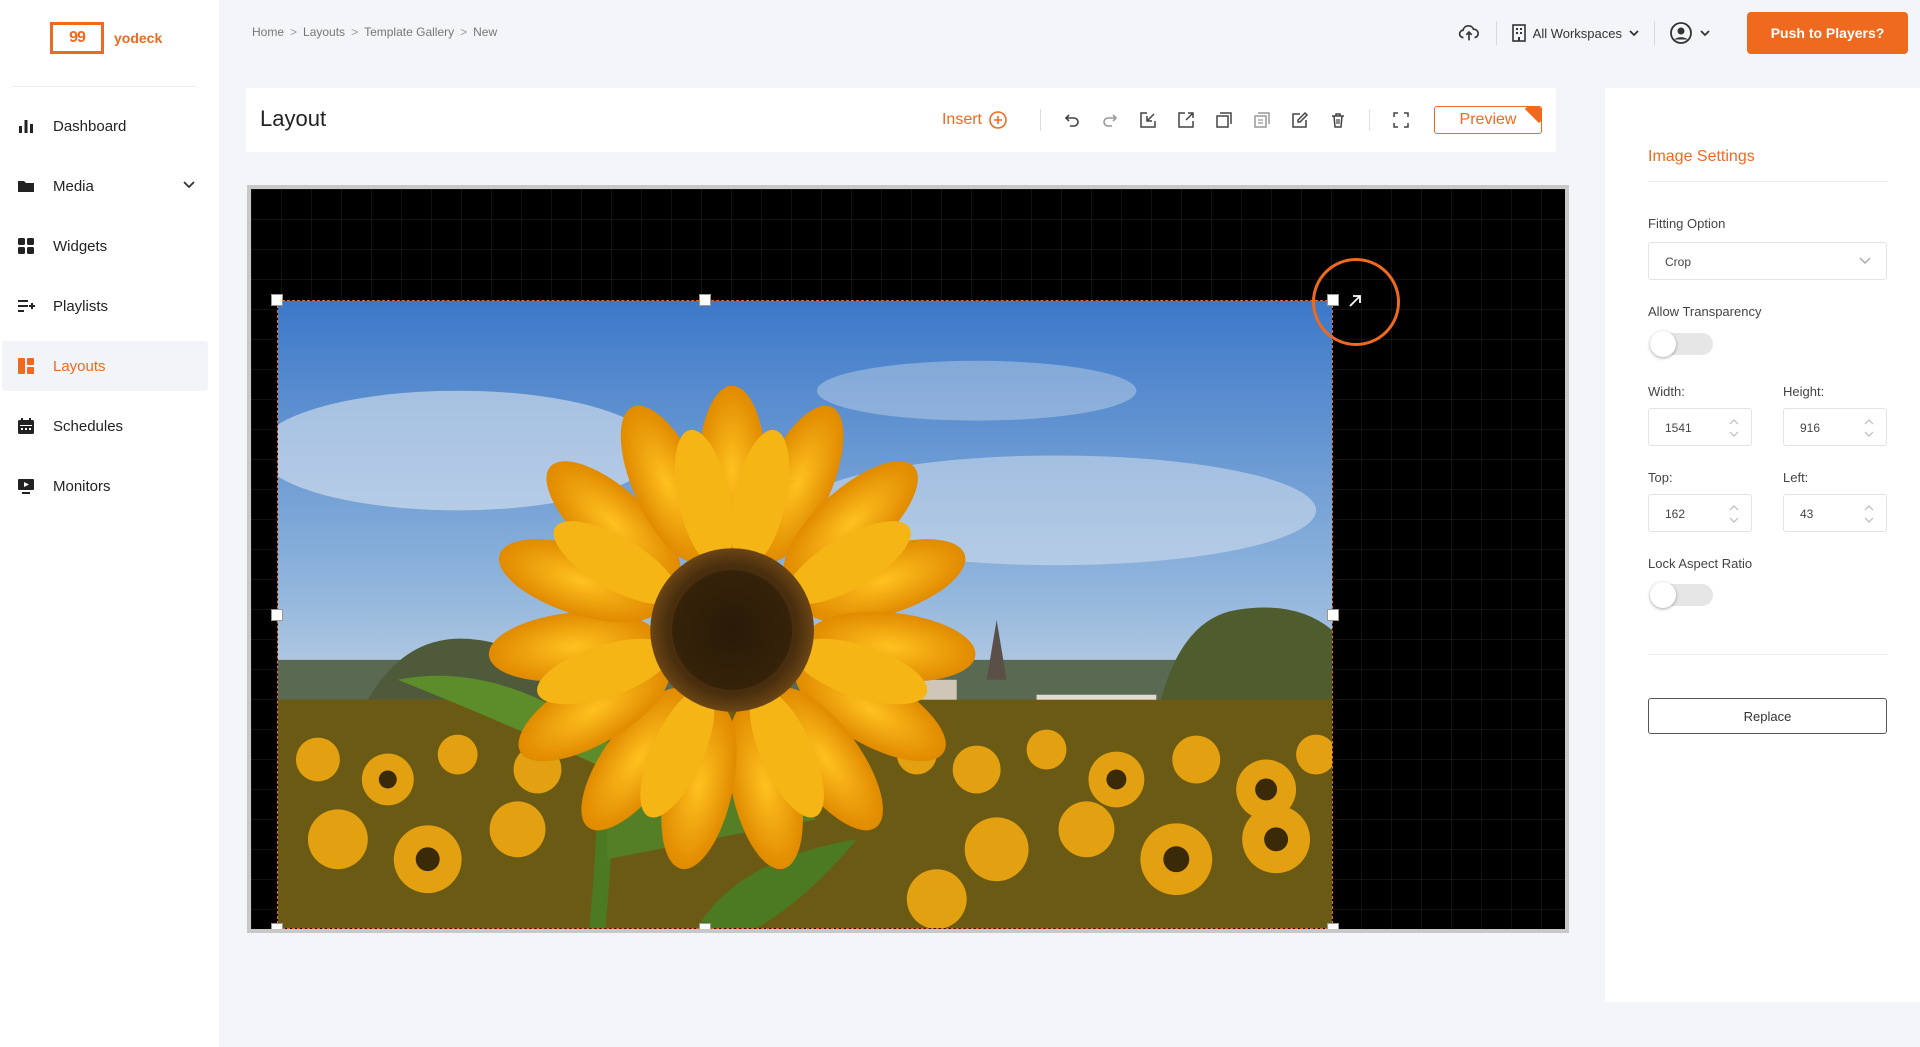 This screenshot has width=1920, height=1047. I want to click on copy-icon, so click(1224, 120).